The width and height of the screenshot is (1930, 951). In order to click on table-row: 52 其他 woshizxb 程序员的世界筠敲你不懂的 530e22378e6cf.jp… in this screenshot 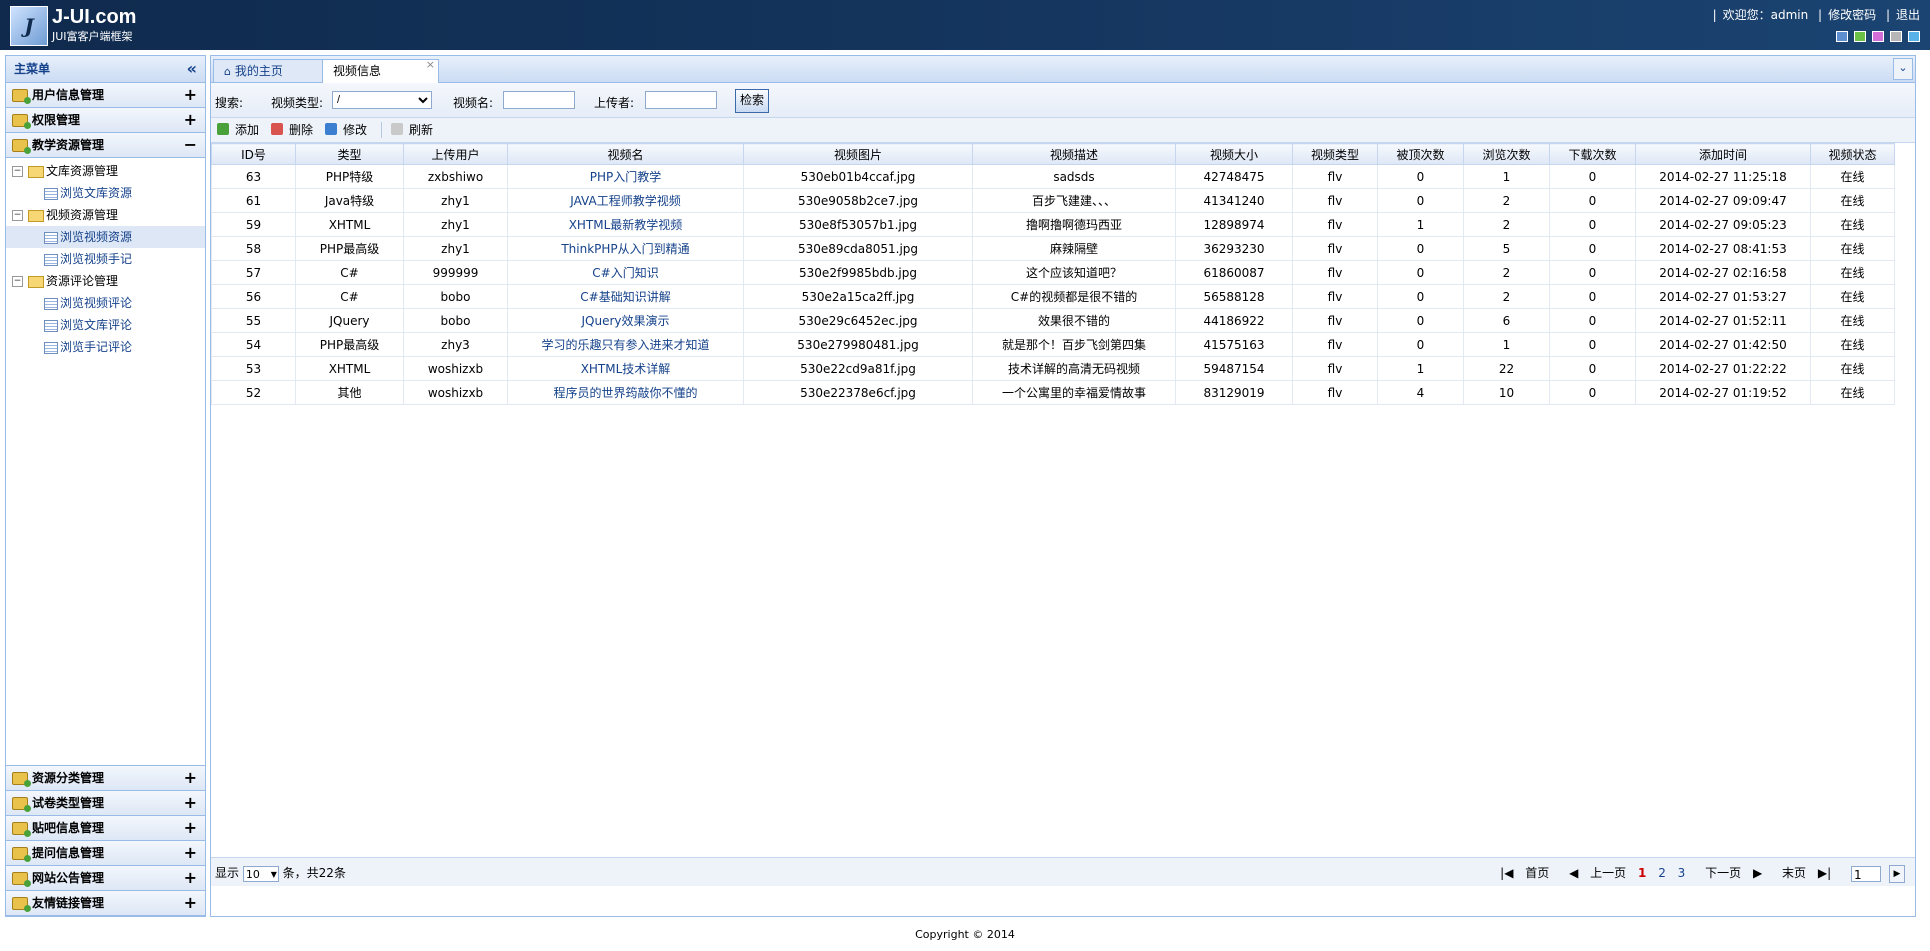, I will do `click(1053, 392)`.